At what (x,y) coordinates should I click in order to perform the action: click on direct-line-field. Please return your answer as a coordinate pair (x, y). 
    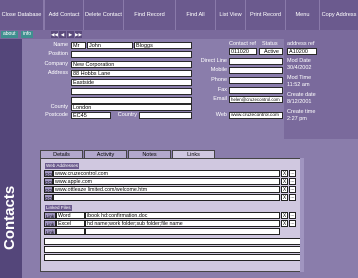
    Looking at the image, I should click on (256, 61).